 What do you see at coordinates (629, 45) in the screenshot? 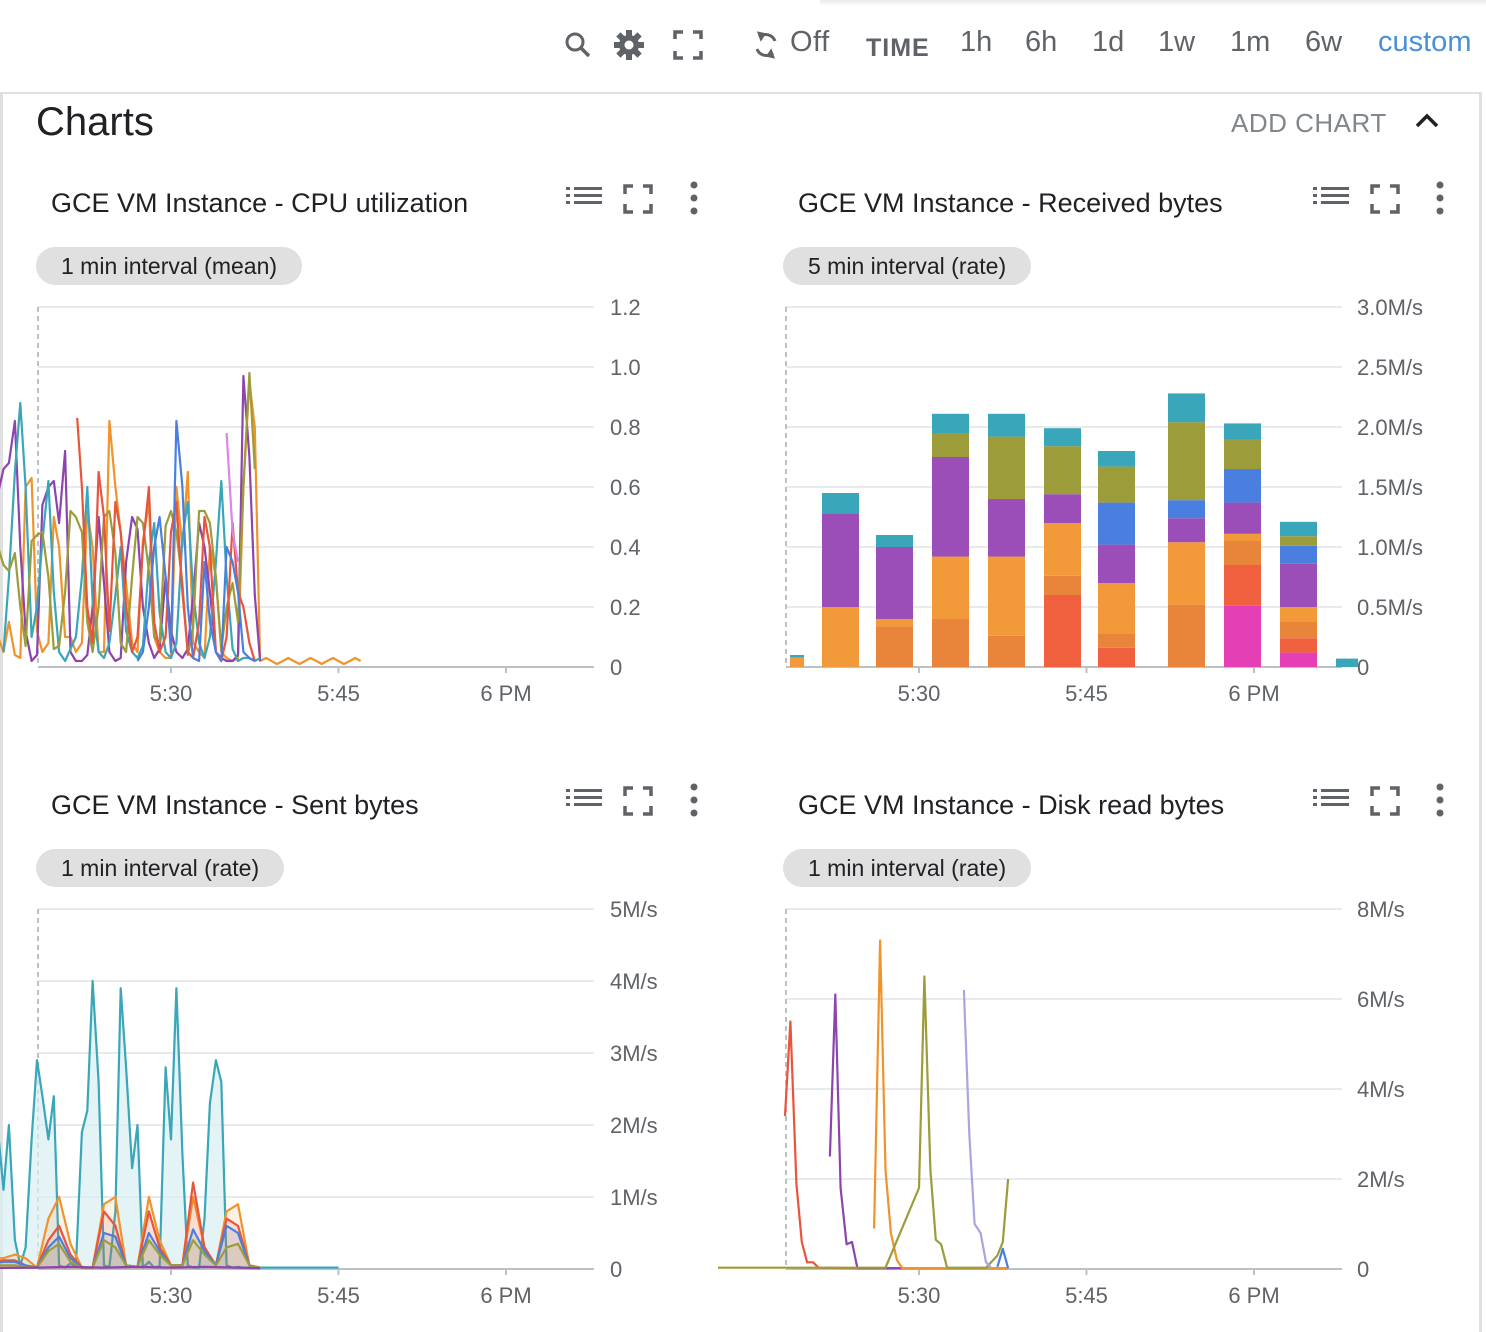
I see `gear-icon` at bounding box center [629, 45].